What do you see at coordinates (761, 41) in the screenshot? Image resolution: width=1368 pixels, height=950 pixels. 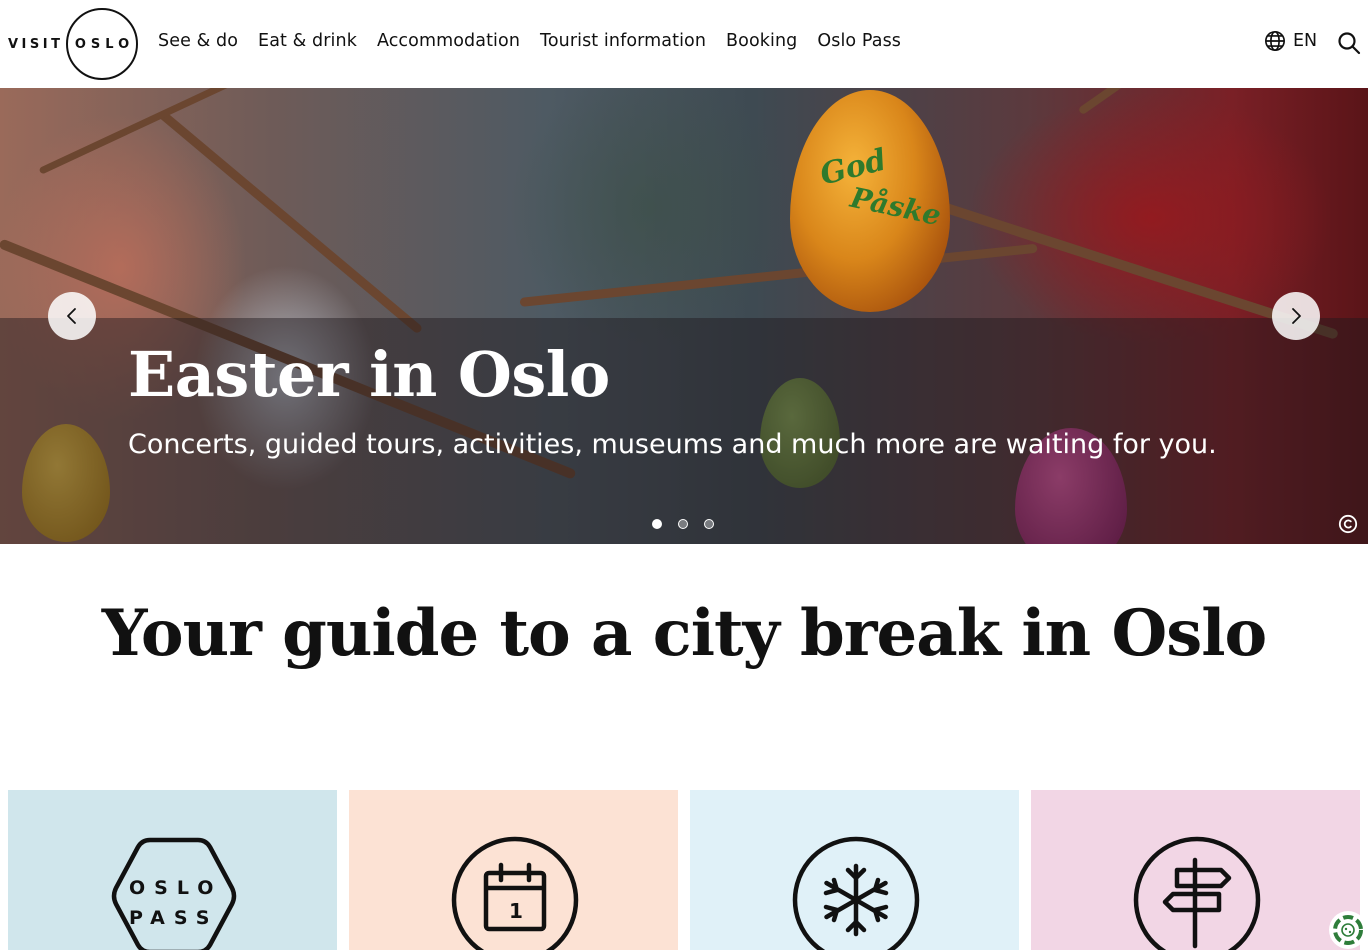 I see `nav-booking: Booking` at bounding box center [761, 41].